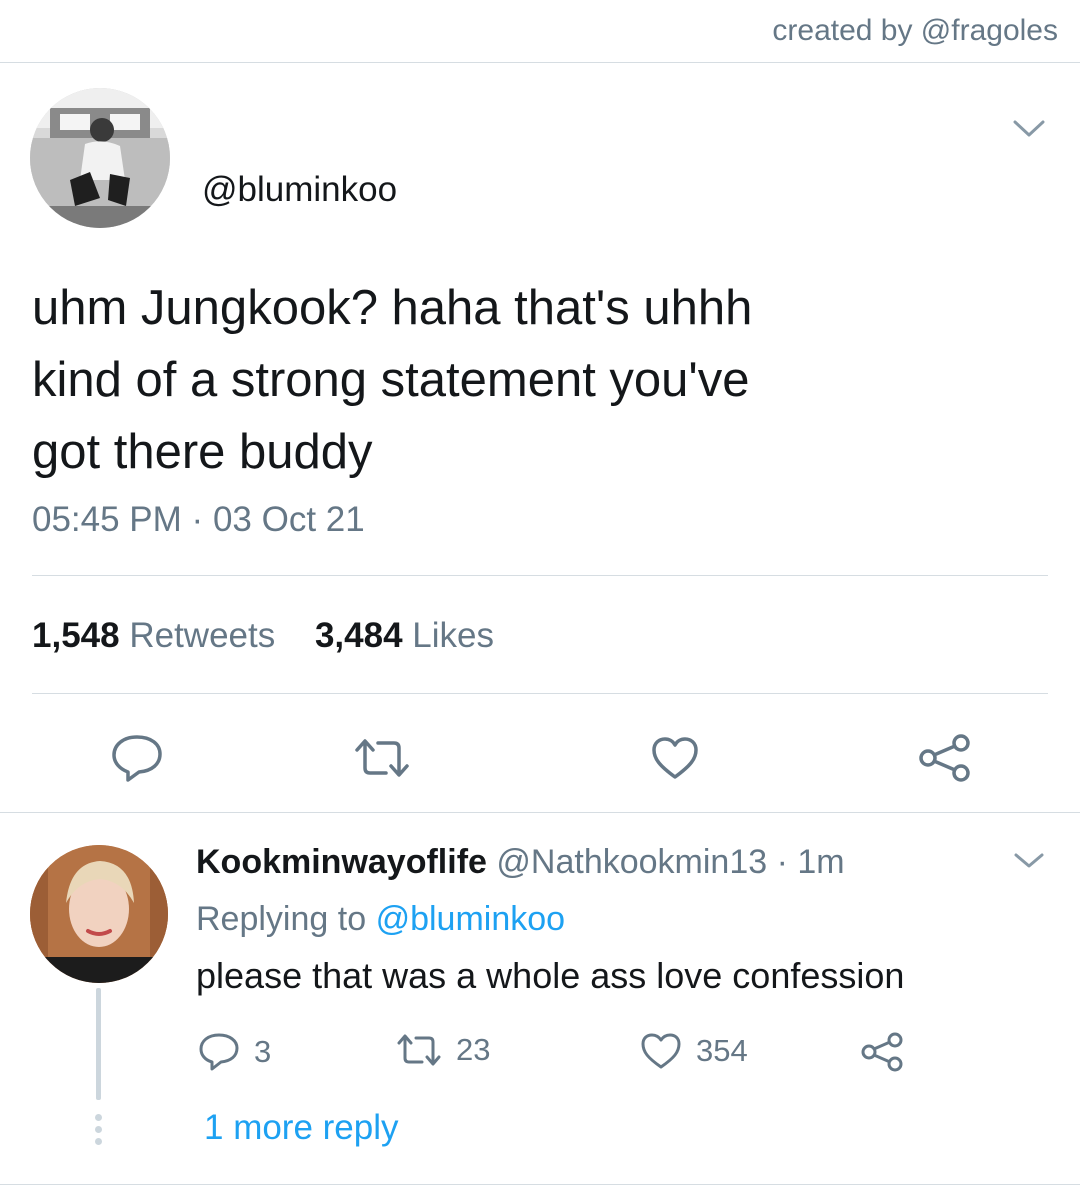 Image resolution: width=1080 pixels, height=1200 pixels. I want to click on reply-share-button, so click(889, 1052).